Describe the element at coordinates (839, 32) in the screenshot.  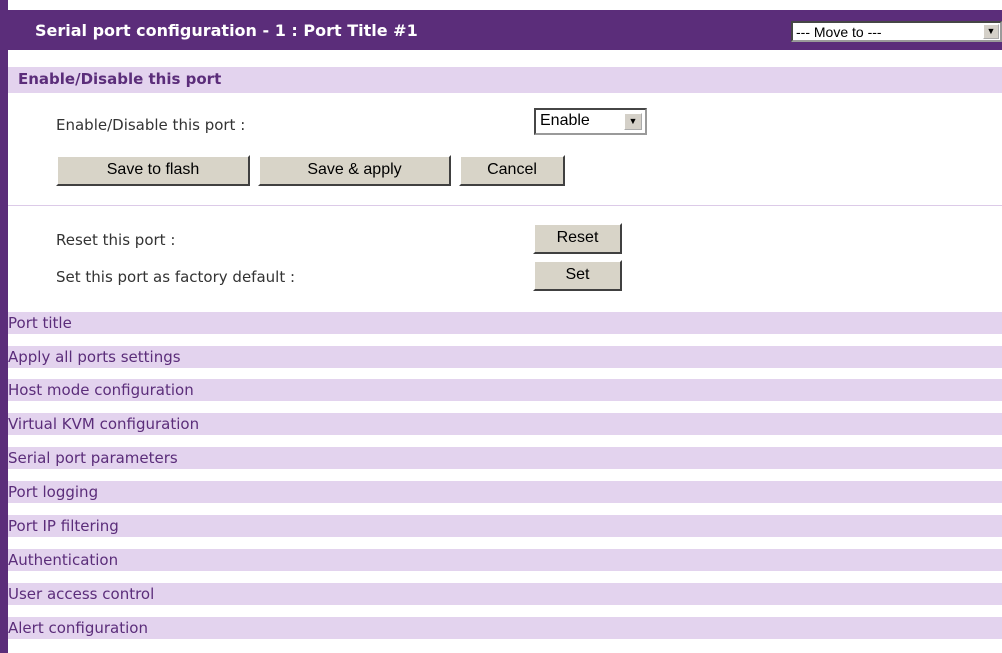
I see `move-to-value: --- Move to ---` at that location.